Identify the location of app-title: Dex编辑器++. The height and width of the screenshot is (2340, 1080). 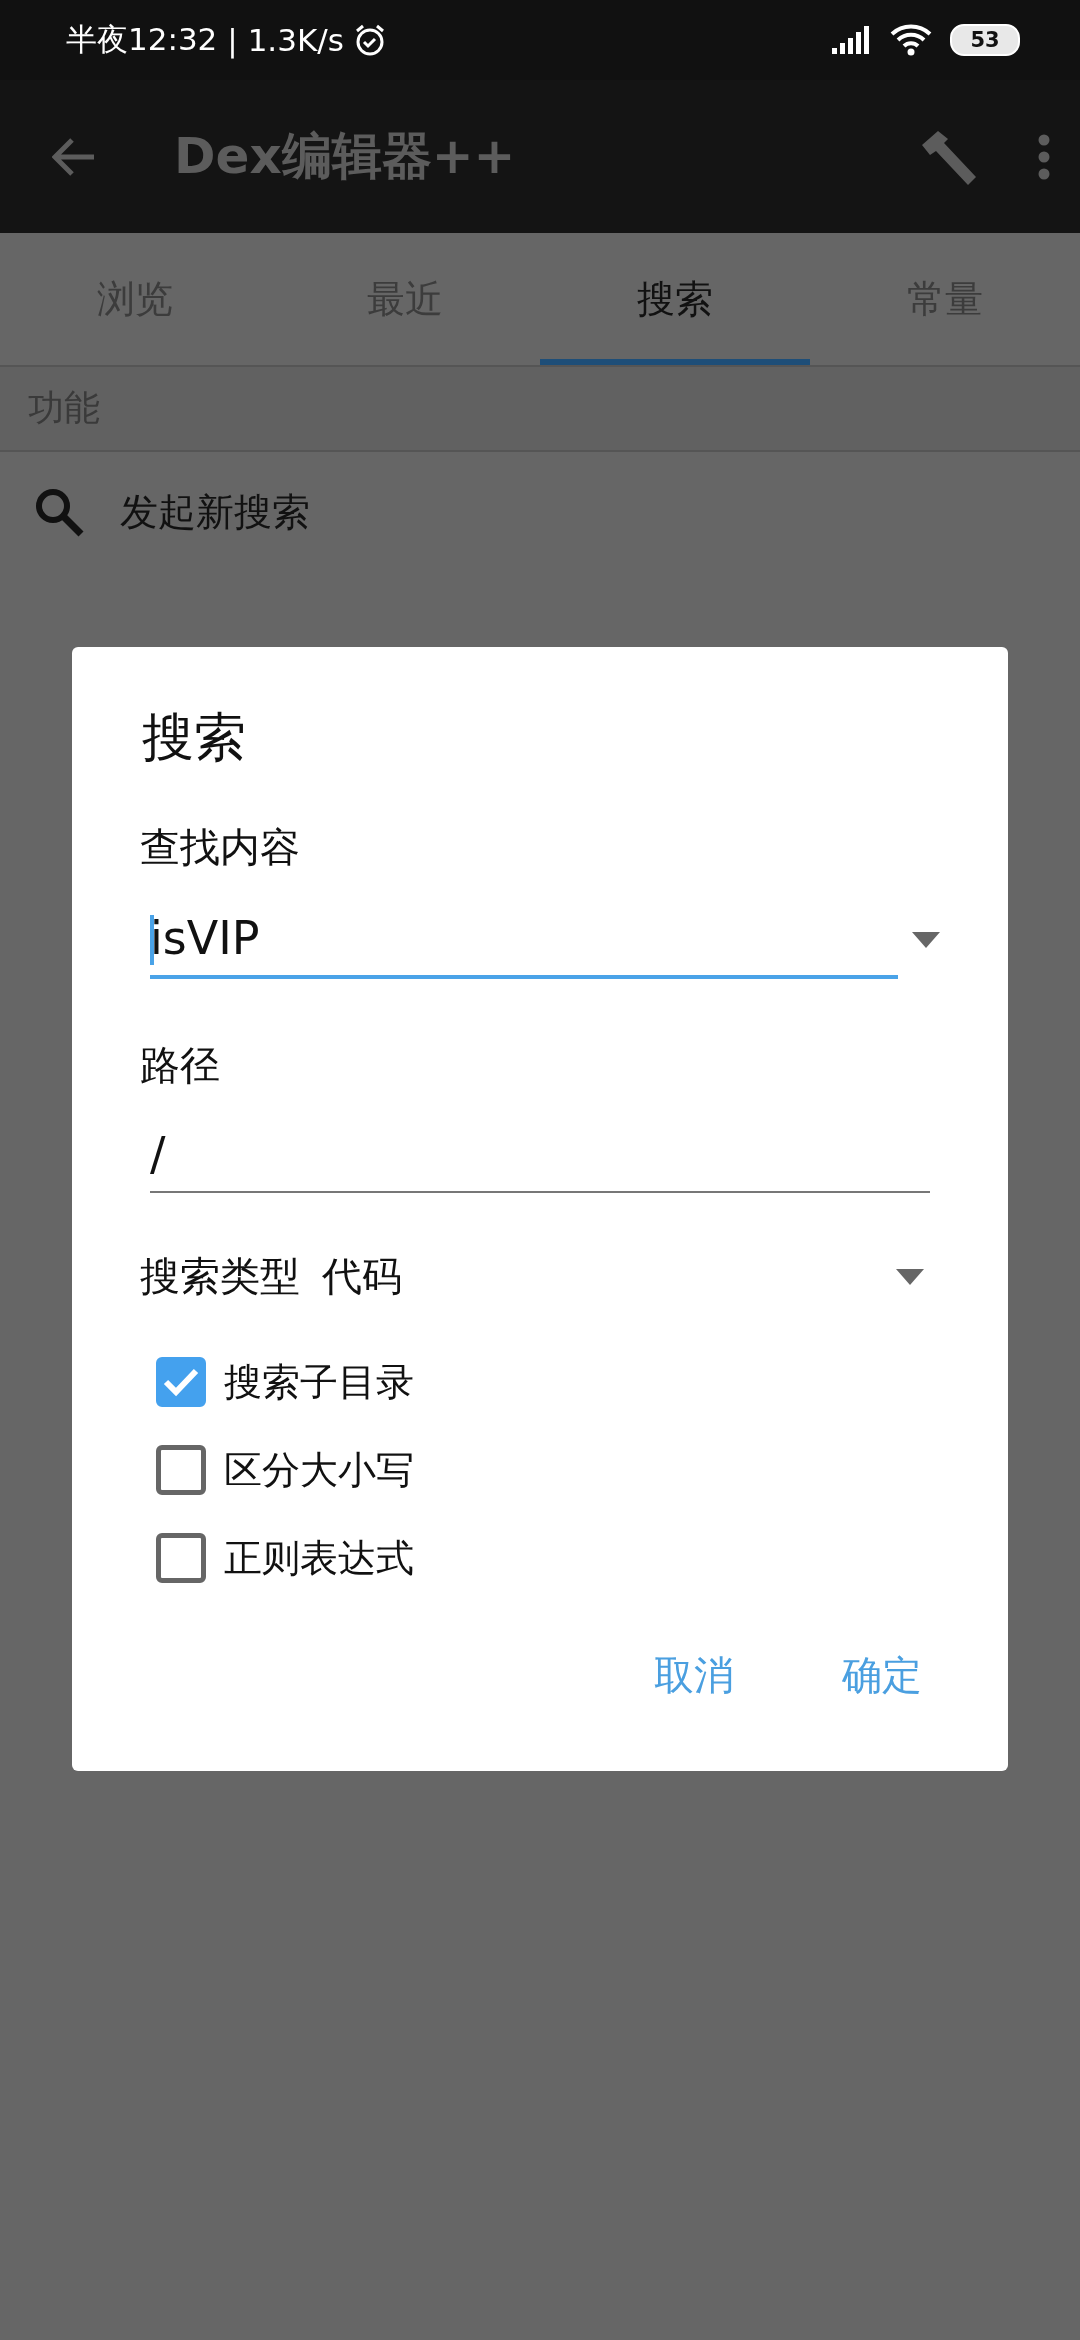
(345, 156).